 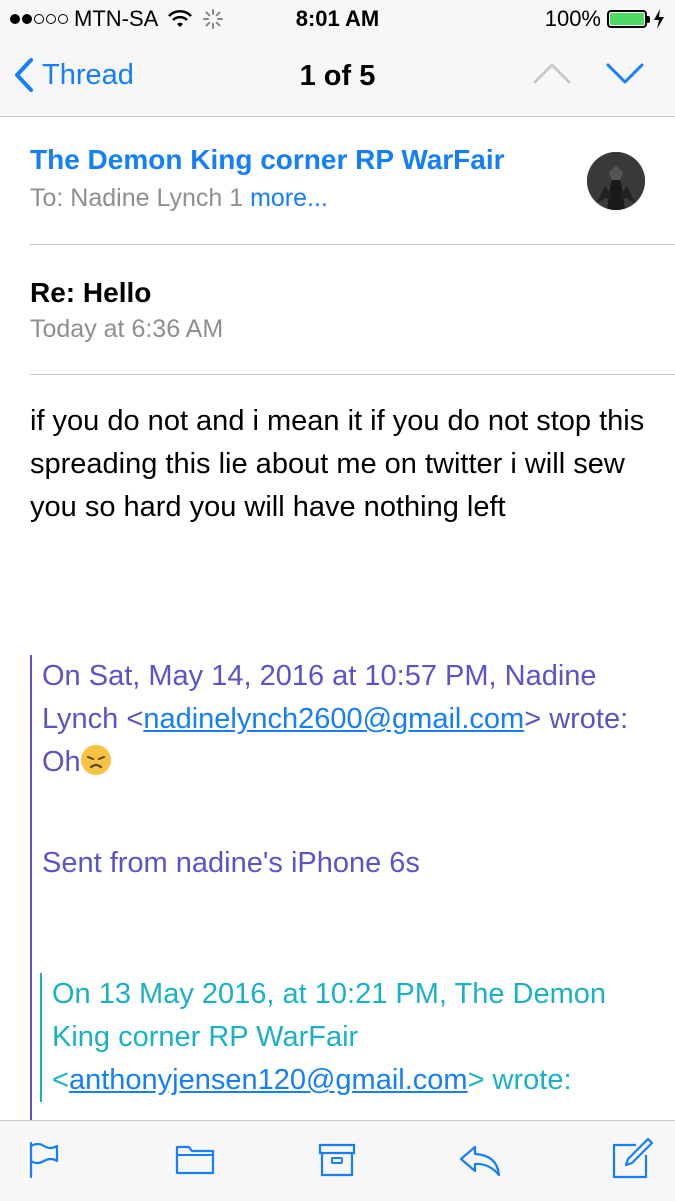 I want to click on battery-icon, so click(x=628, y=19).